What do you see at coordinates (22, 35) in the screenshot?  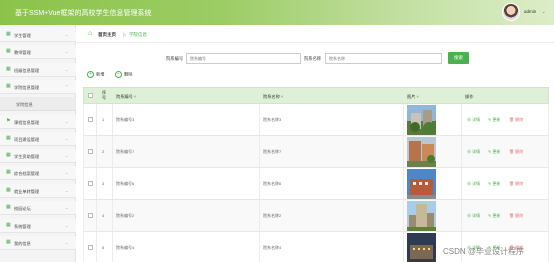 I see `sidebar-item-label: 学生管理` at bounding box center [22, 35].